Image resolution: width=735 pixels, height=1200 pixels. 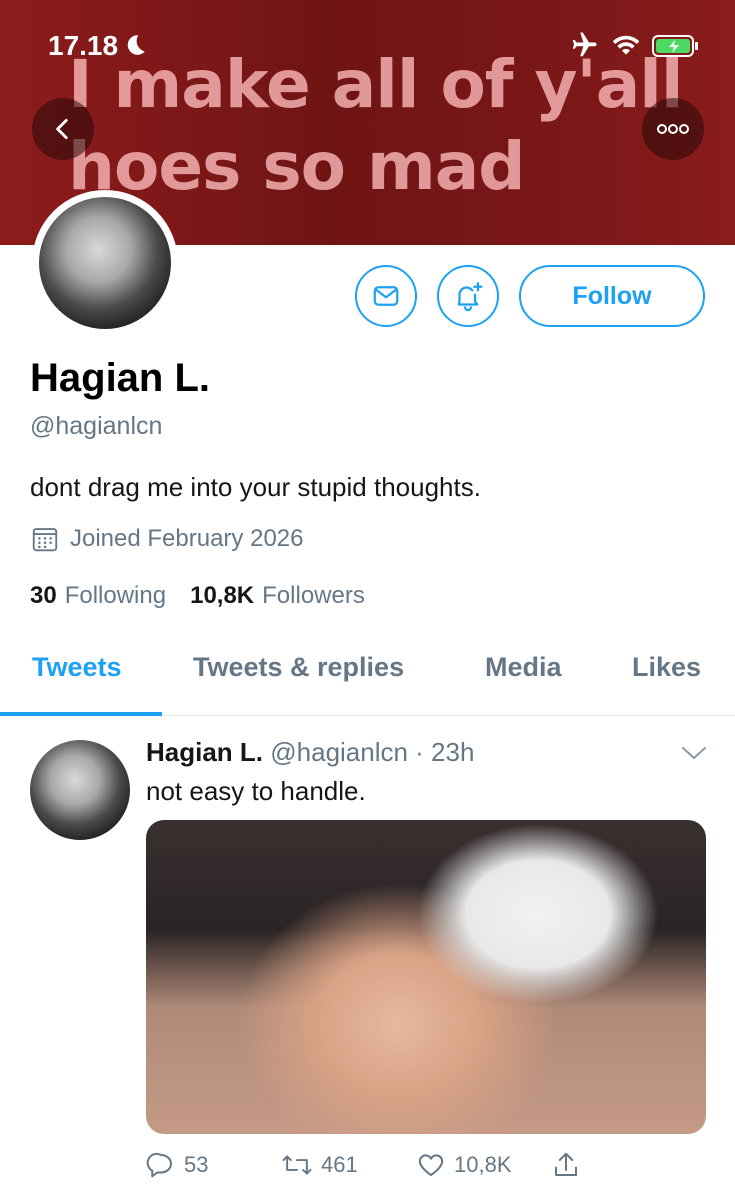 What do you see at coordinates (255, 487) in the screenshot?
I see `profile-bio: dont drag me into your stupid thoughts.` at bounding box center [255, 487].